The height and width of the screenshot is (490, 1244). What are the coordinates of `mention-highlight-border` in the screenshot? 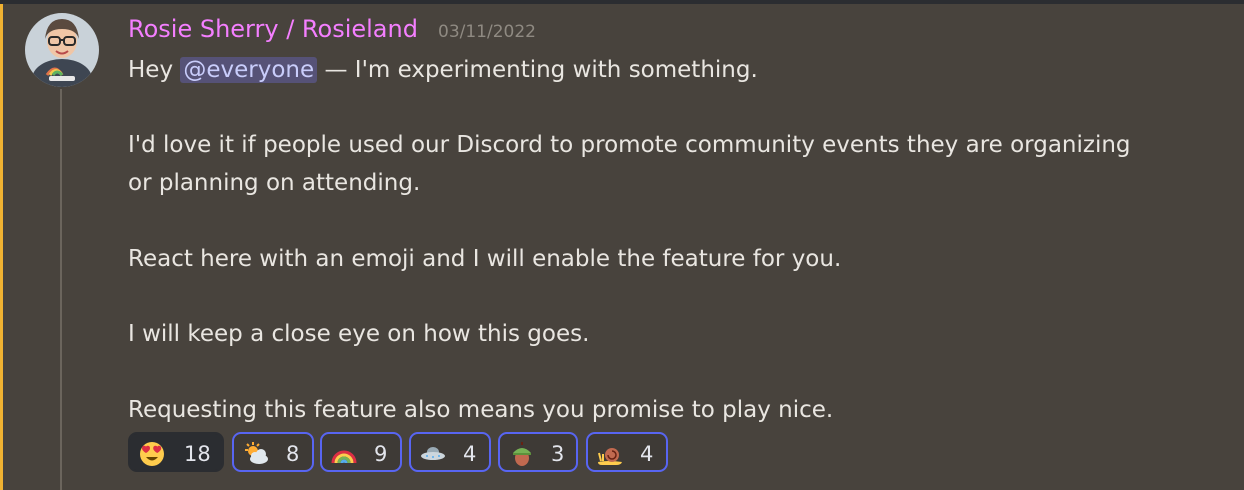 It's located at (1, 247).